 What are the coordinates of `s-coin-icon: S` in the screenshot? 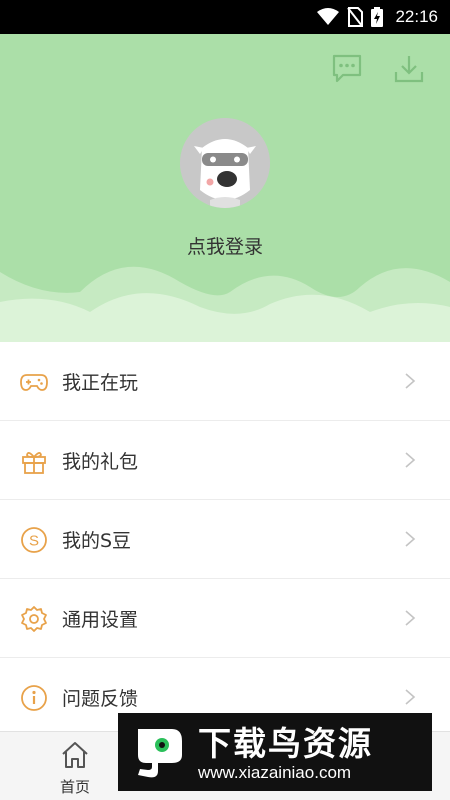 It's located at (34, 540).